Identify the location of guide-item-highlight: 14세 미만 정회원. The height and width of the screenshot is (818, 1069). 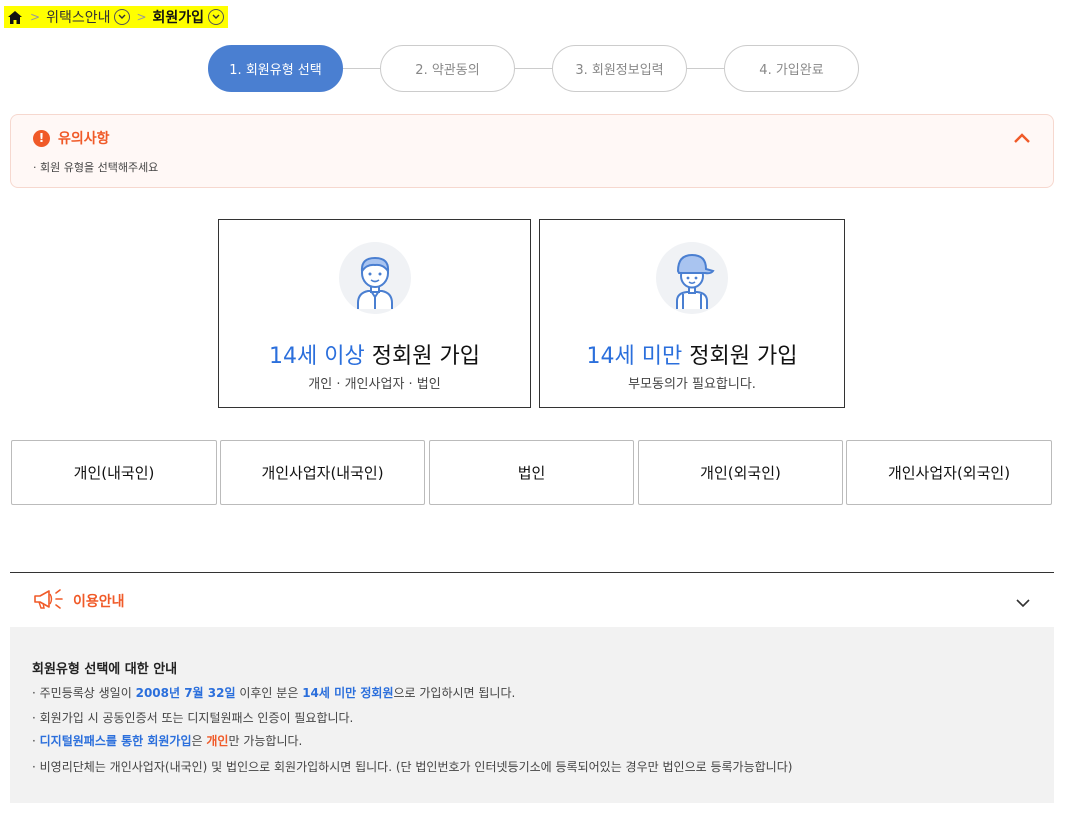
(348, 693).